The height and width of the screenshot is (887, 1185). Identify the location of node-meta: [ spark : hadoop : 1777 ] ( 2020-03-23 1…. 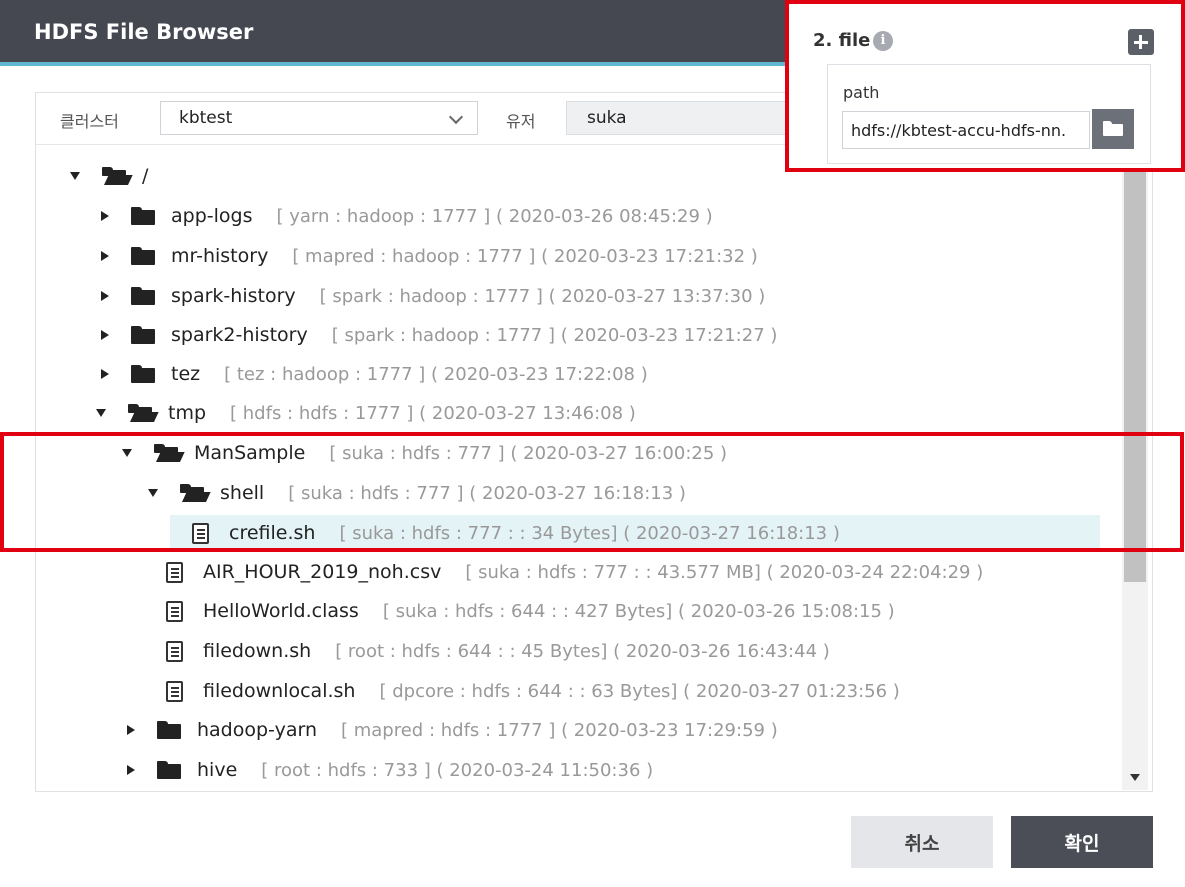
(554, 335).